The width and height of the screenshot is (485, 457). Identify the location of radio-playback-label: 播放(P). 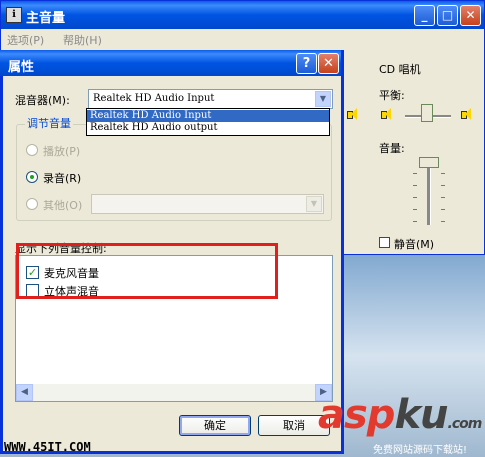
(62, 151).